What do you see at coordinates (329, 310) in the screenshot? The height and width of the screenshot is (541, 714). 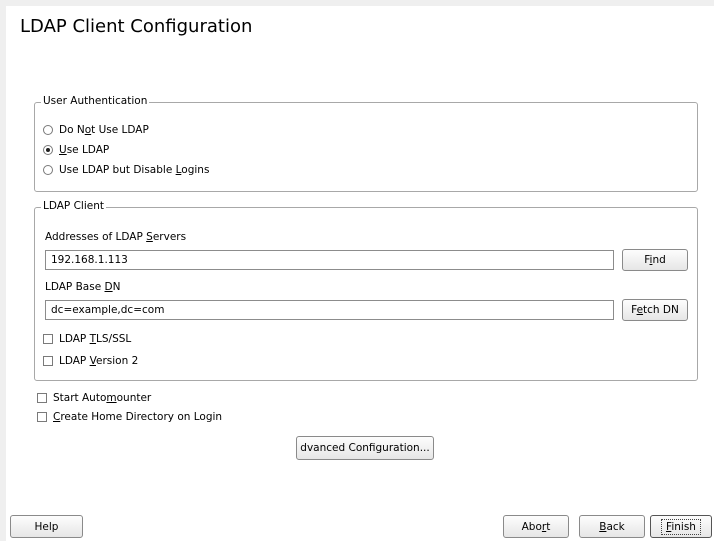 I see `ldap-base-dn-input: dc=example,dc=com` at bounding box center [329, 310].